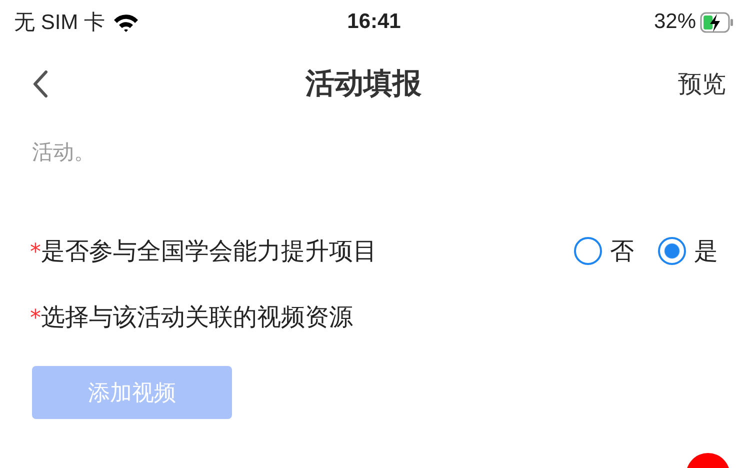  Describe the element at coordinates (675, 22) in the screenshot. I see `battery-percent: 32%` at that location.